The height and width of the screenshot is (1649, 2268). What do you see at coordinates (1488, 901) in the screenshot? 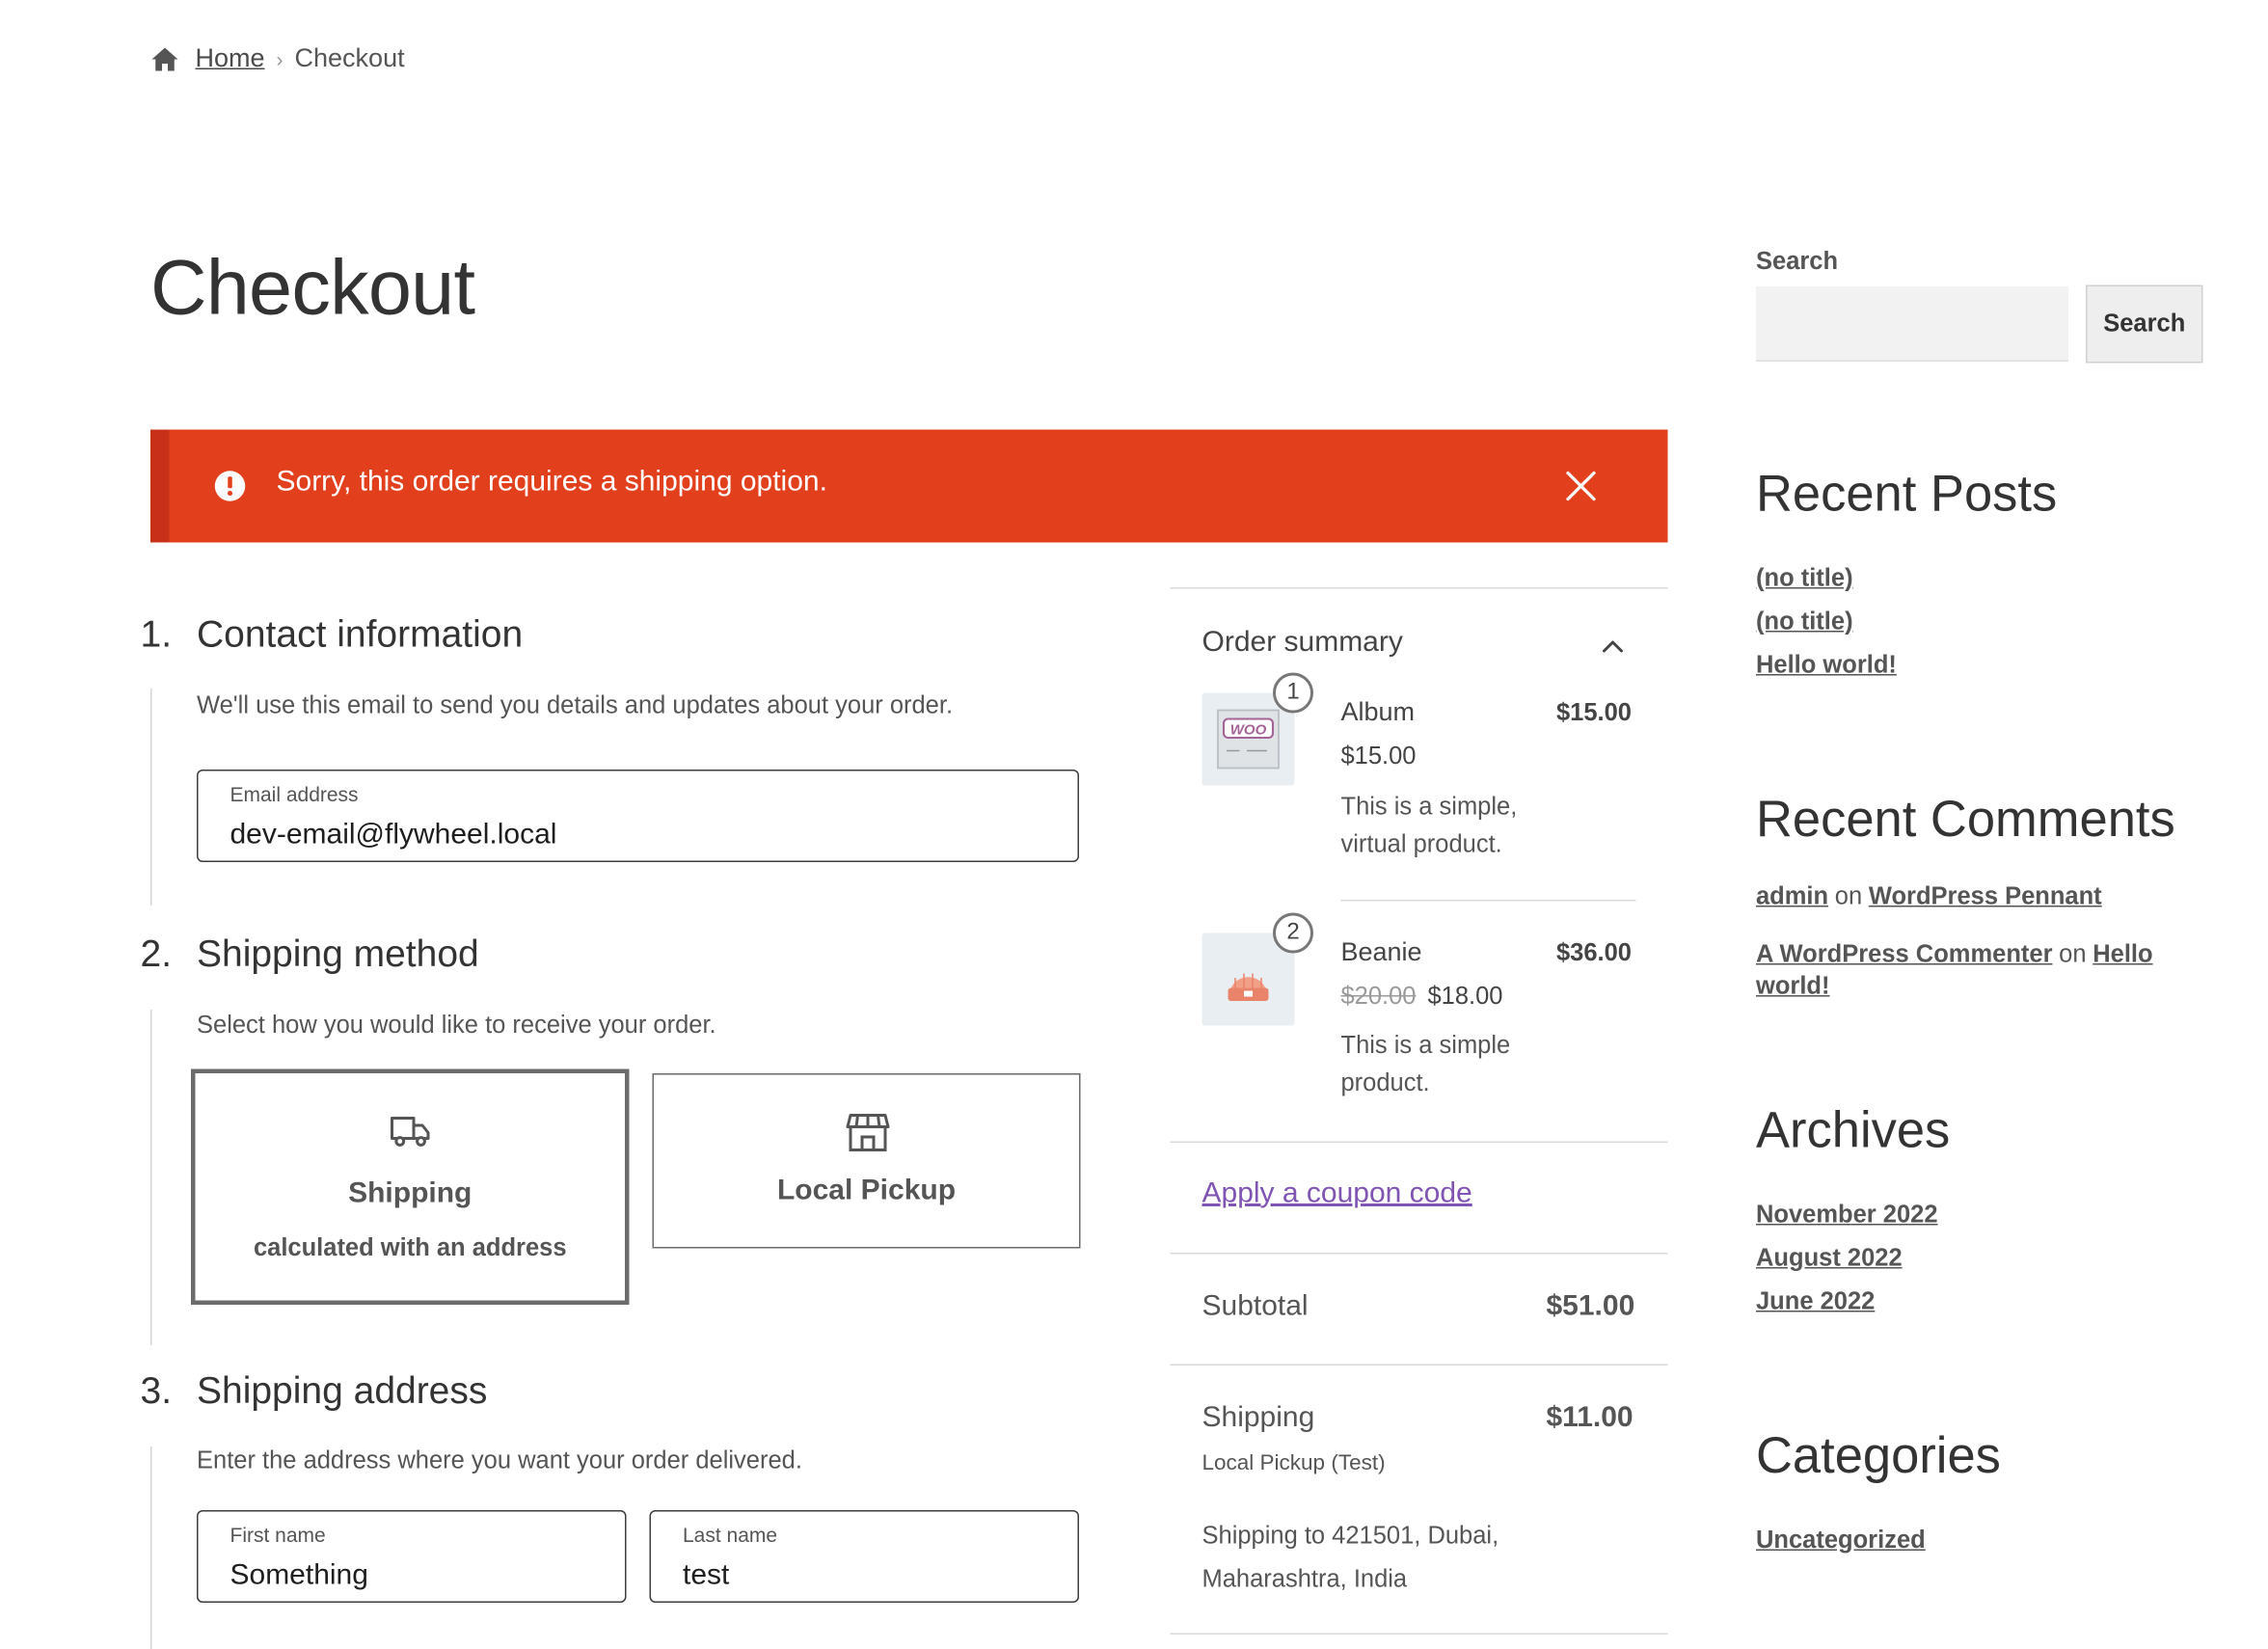
I see `item-divider` at bounding box center [1488, 901].